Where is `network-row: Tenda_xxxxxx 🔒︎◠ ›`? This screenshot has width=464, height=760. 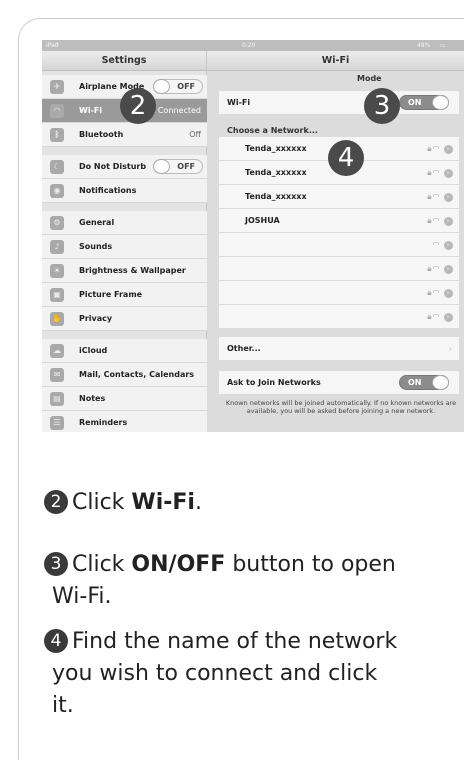
network-row: Tenda_xxxxxx 🔒︎◠ › is located at coordinates (339, 197).